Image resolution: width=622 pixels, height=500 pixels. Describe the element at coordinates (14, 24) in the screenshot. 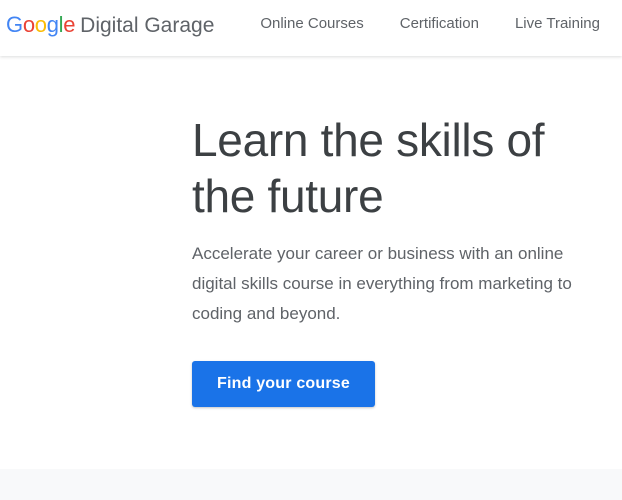

I see `logo-letter: G` at that location.